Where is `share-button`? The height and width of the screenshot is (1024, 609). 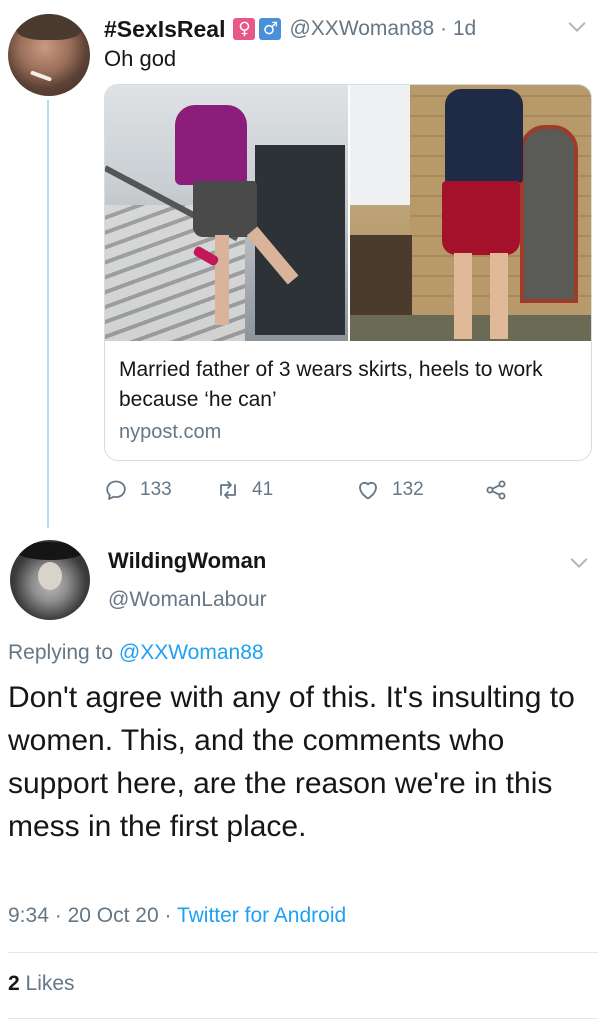
share-button is located at coordinates (502, 490).